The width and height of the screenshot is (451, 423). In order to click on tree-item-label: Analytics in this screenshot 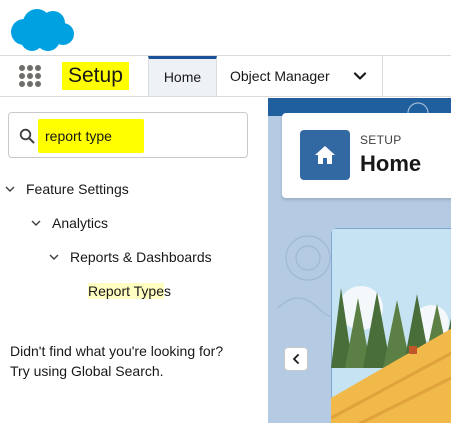, I will do `click(80, 223)`.